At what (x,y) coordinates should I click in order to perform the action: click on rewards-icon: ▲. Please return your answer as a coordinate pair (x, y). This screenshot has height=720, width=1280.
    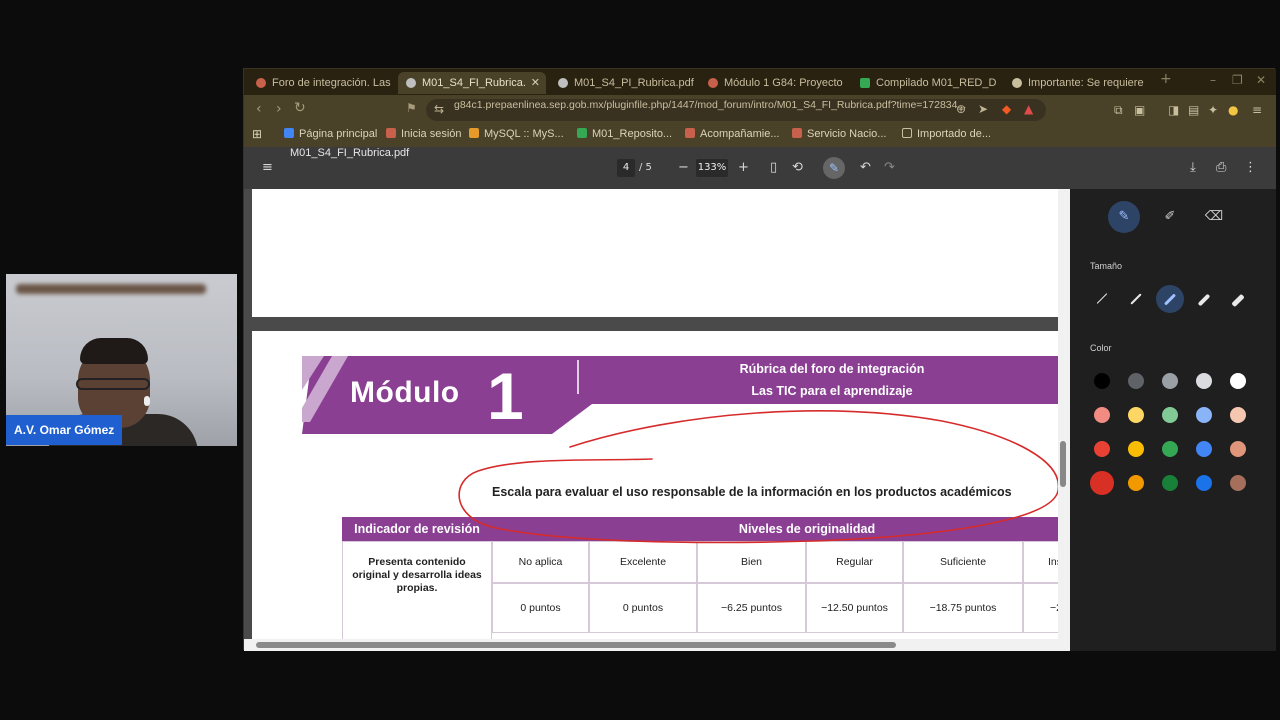
    Looking at the image, I should click on (1028, 109).